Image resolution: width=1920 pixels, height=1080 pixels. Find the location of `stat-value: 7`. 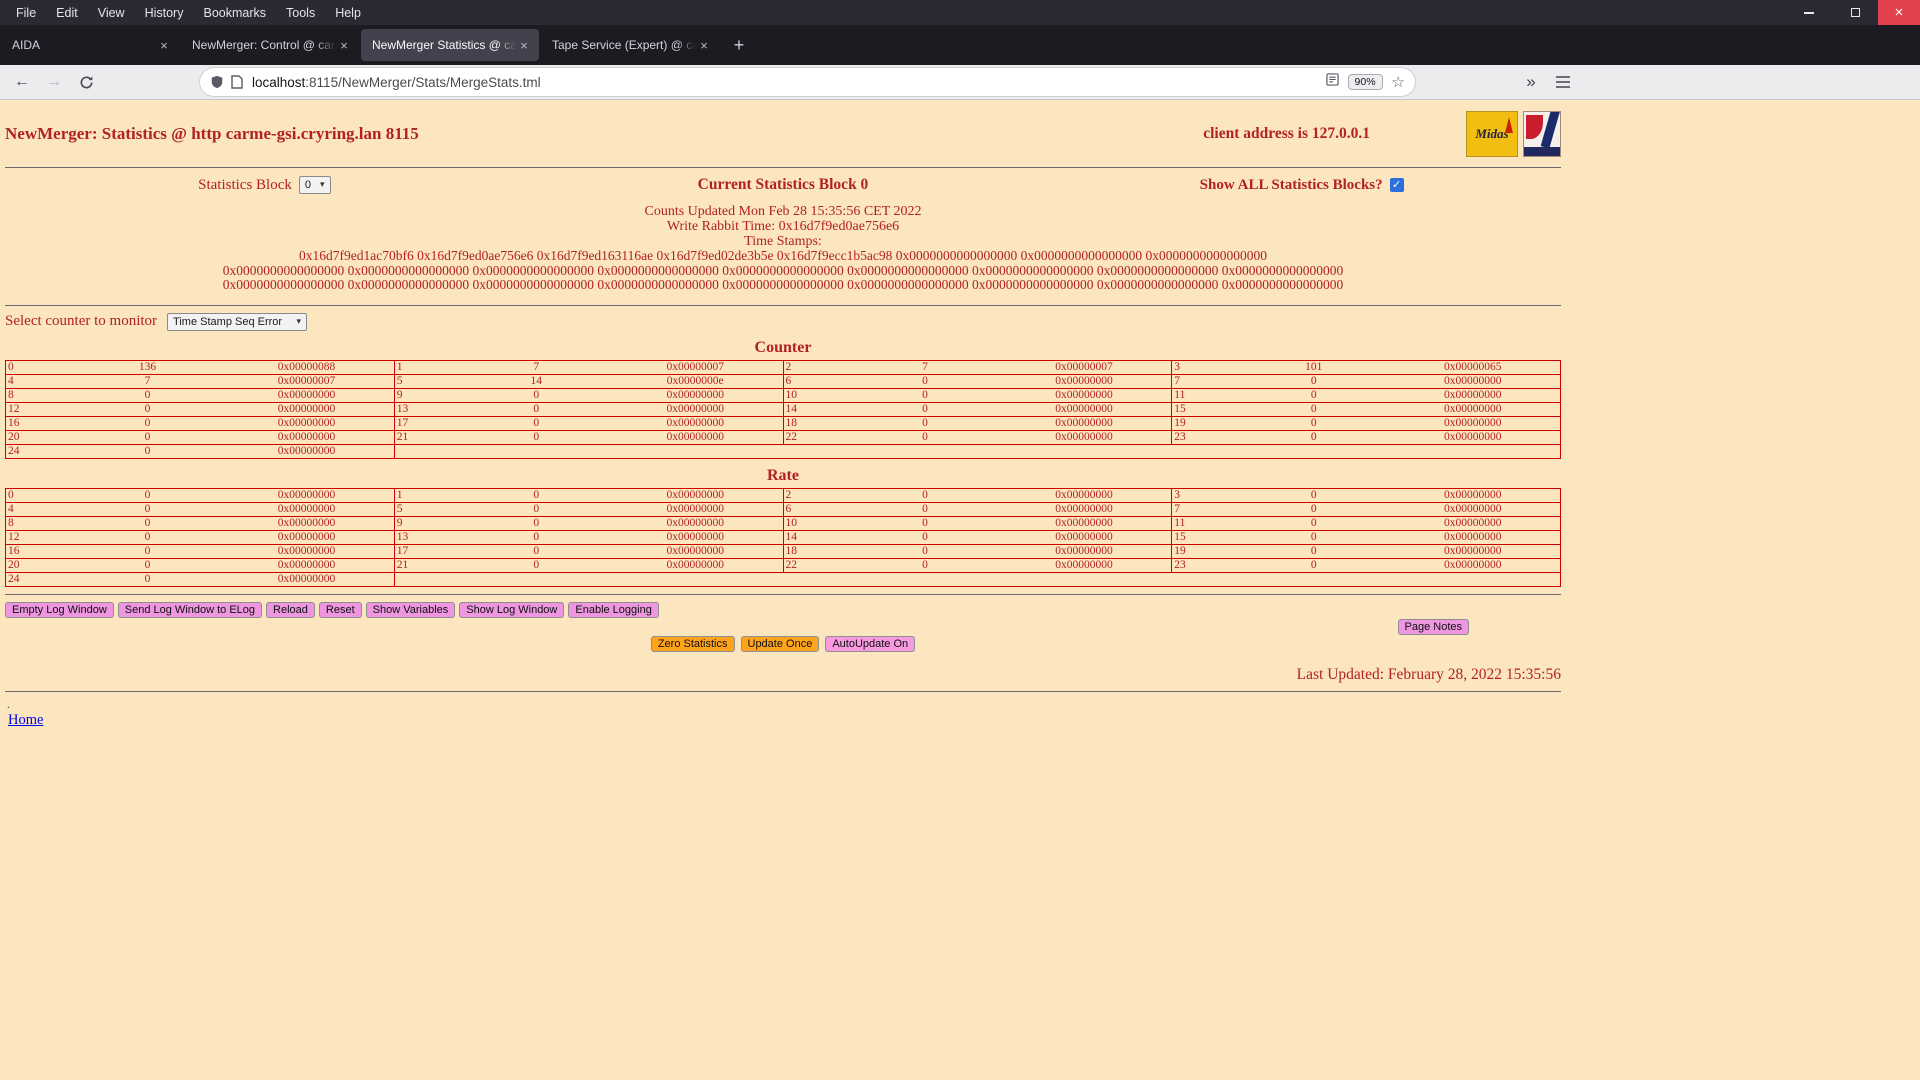

stat-value: 7 is located at coordinates (925, 366).